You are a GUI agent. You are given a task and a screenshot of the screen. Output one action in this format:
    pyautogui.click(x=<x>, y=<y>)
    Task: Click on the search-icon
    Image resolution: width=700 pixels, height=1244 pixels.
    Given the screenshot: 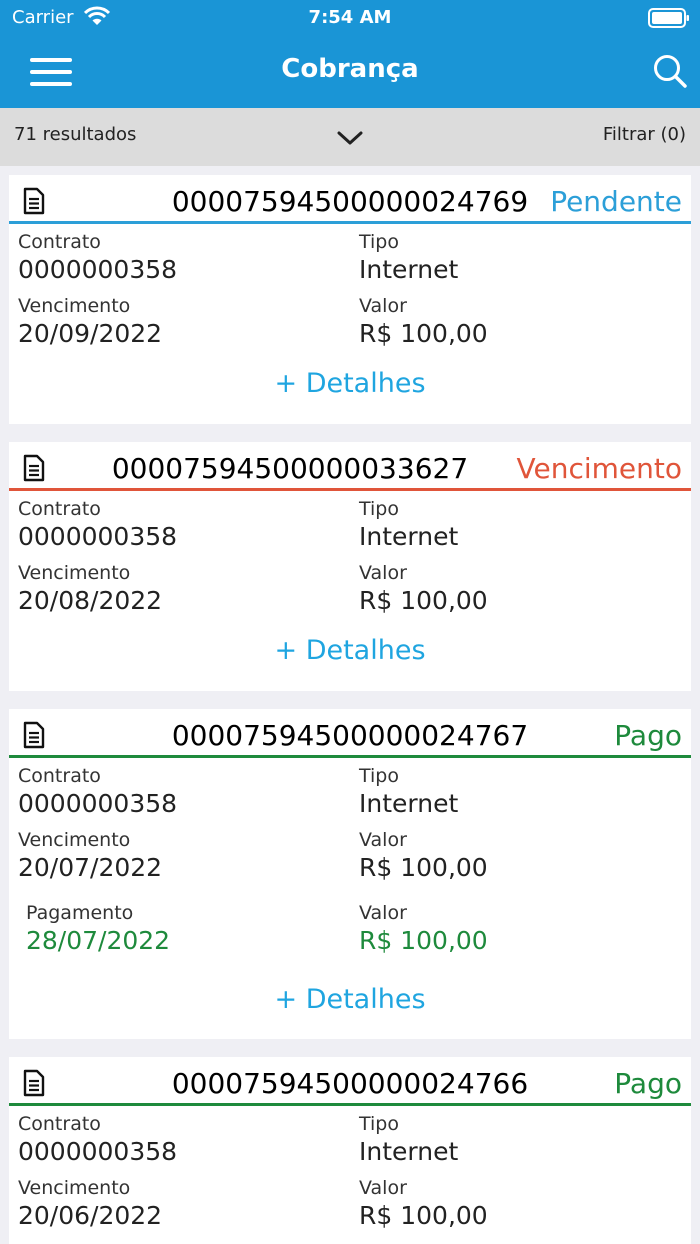 What is the action you would take?
    pyautogui.click(x=670, y=71)
    